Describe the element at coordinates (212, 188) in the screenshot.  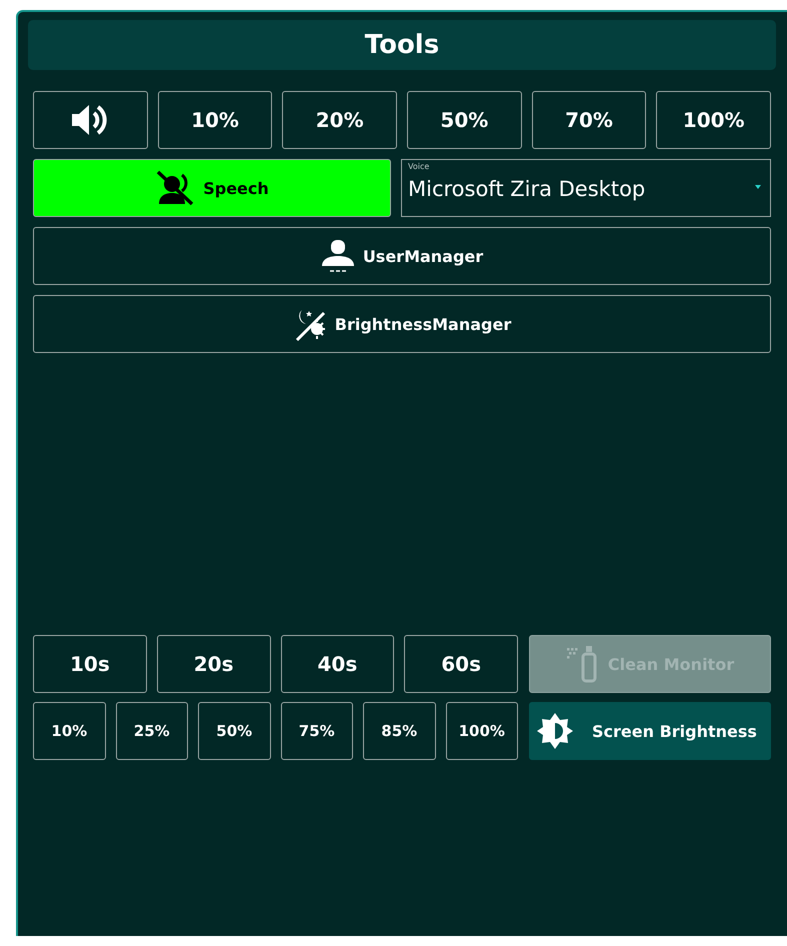
I see `speech-toggle-button: Speech` at that location.